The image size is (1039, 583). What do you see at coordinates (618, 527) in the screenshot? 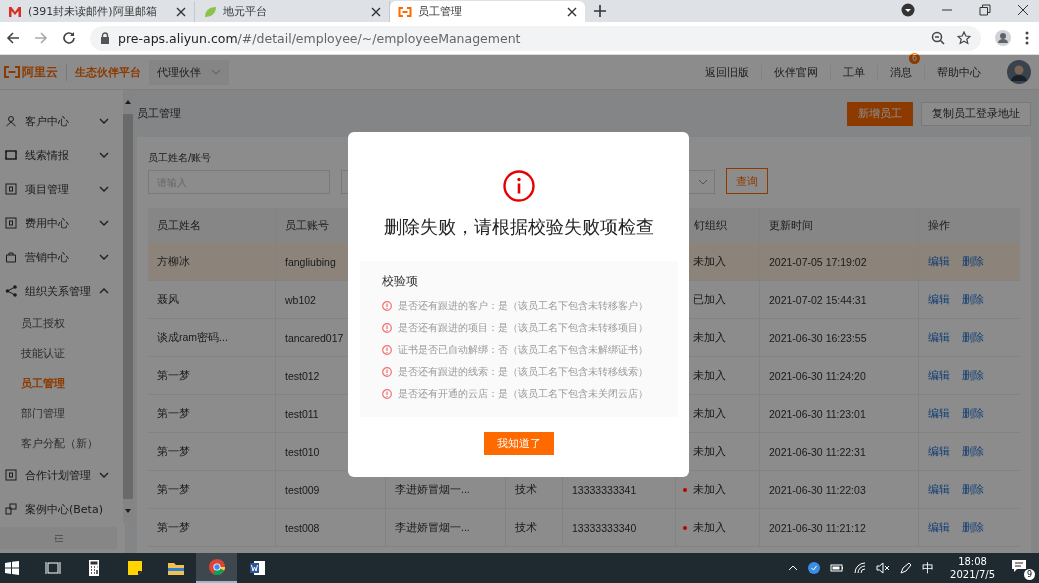
I see `table-cell: 13333333340` at bounding box center [618, 527].